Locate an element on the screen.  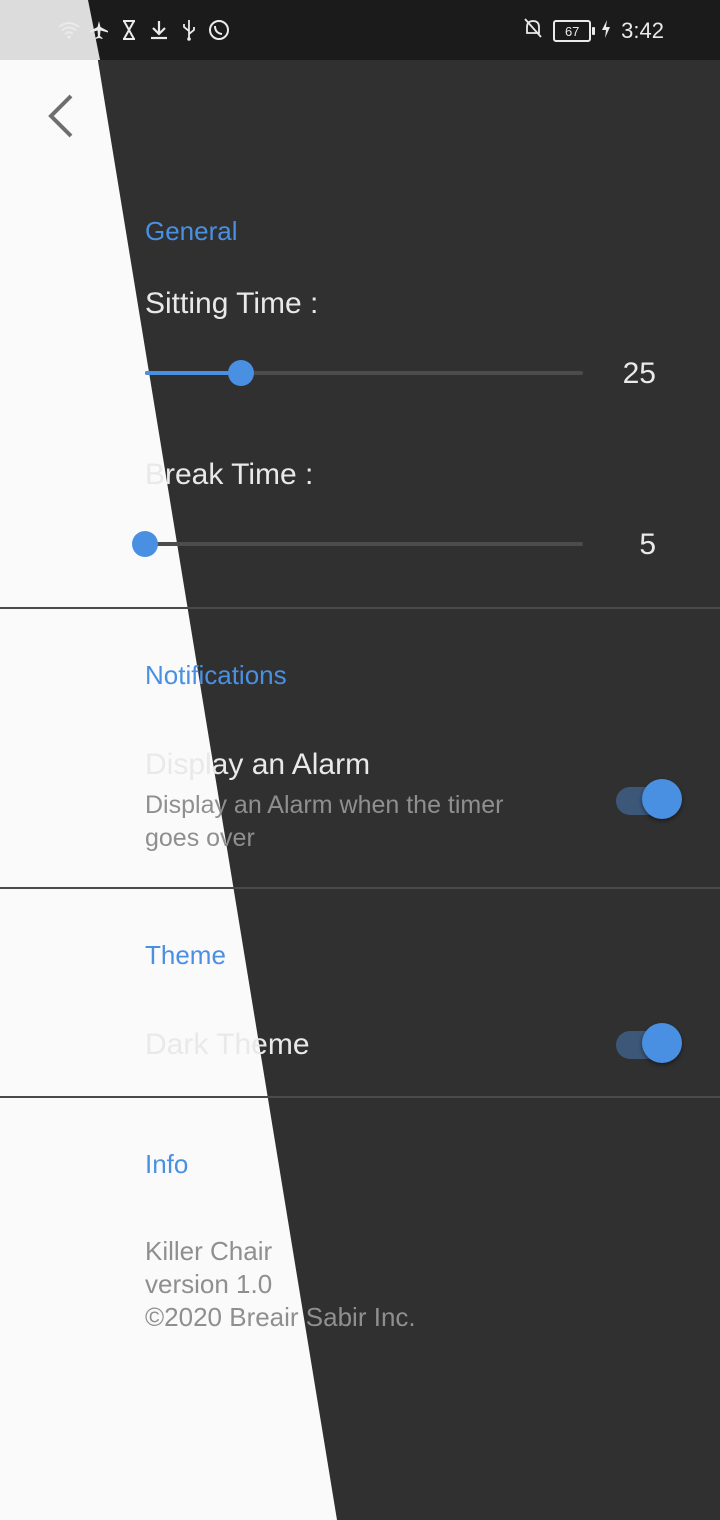
break-time-slider-thumb is located at coordinates (145, 544).